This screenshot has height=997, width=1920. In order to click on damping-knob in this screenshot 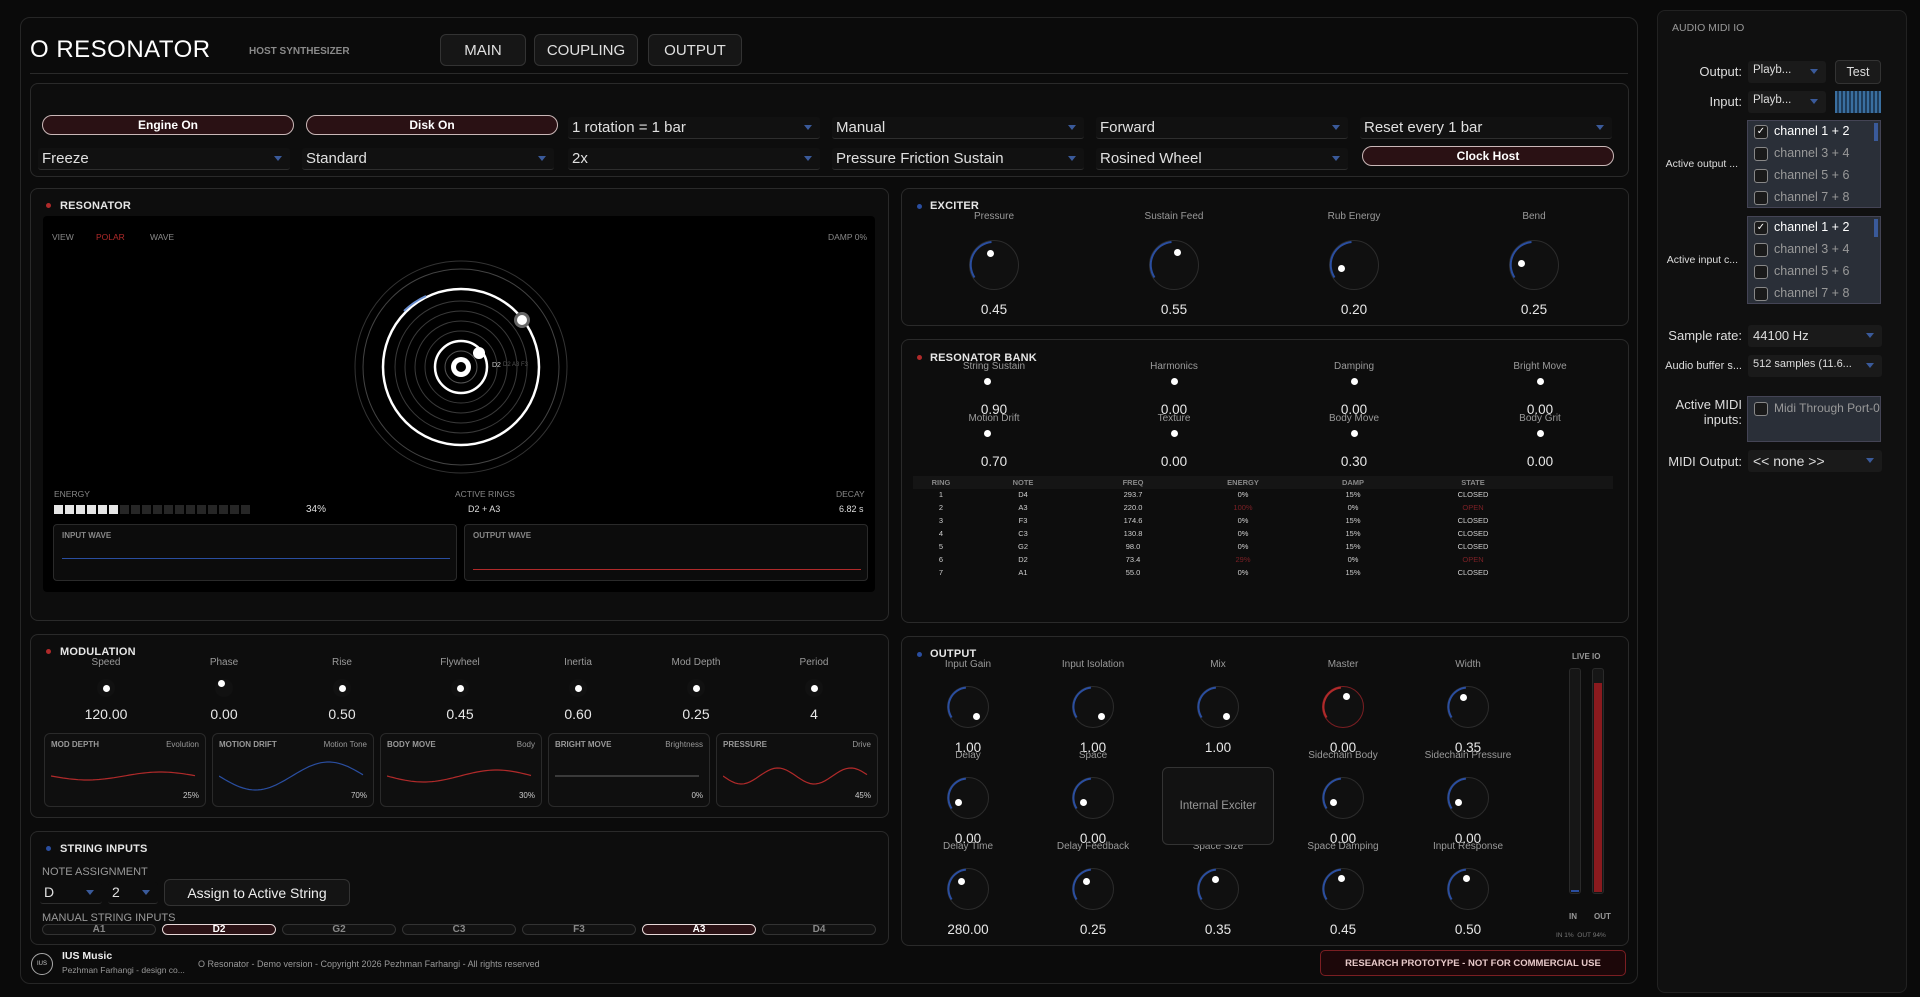, I will do `click(1354, 381)`.